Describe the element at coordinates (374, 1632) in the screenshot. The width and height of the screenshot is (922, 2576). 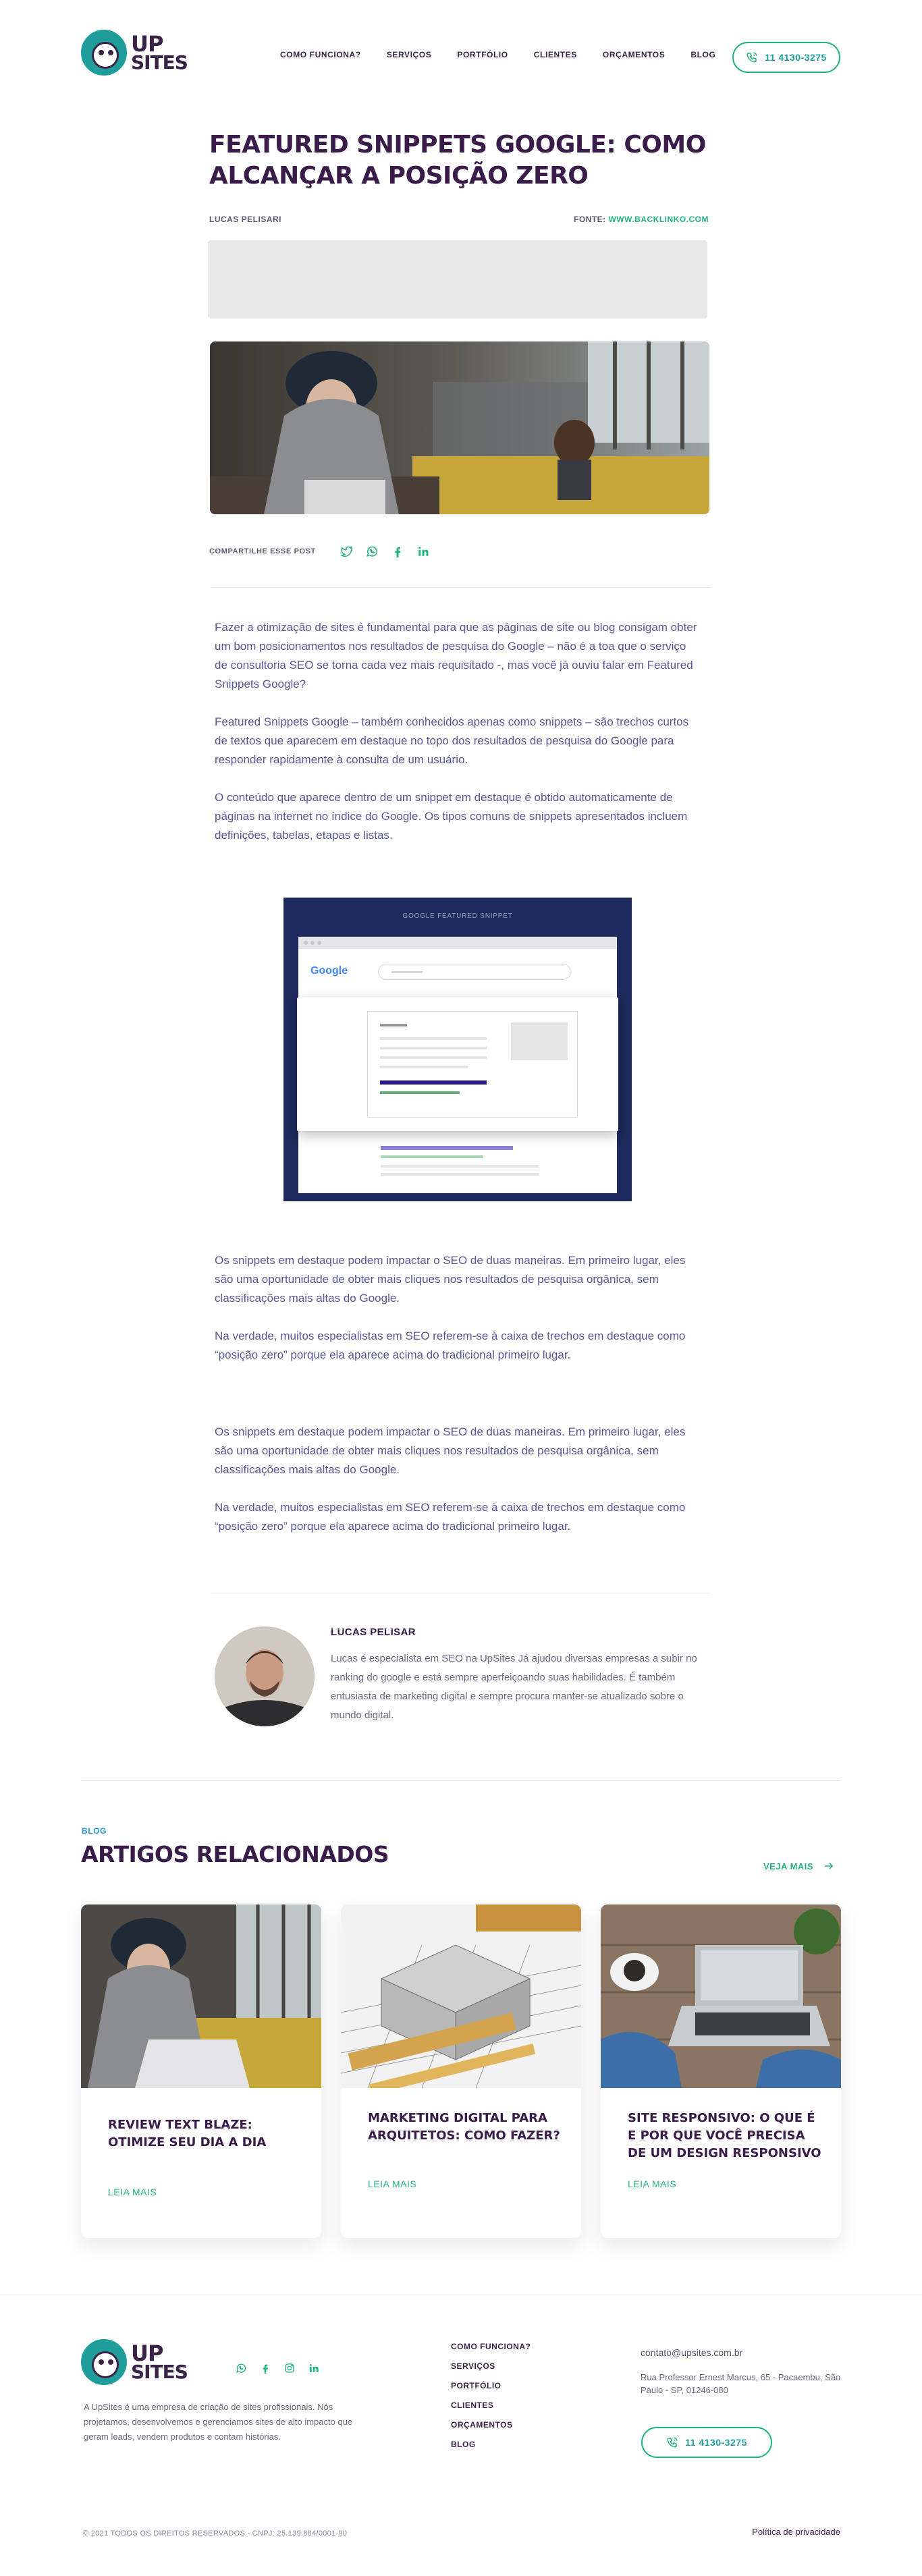
I see `author-name: LUCAS PELISAR` at that location.